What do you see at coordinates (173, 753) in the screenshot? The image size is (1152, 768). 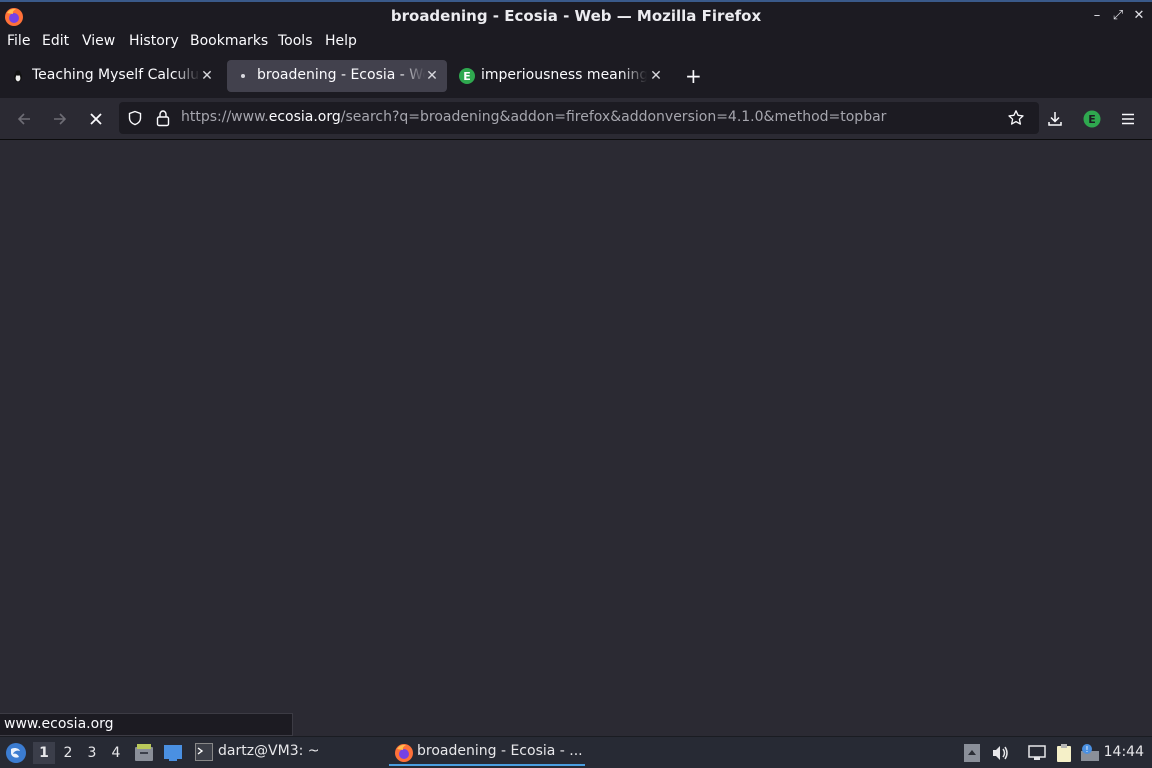 I see `desktop-icon` at bounding box center [173, 753].